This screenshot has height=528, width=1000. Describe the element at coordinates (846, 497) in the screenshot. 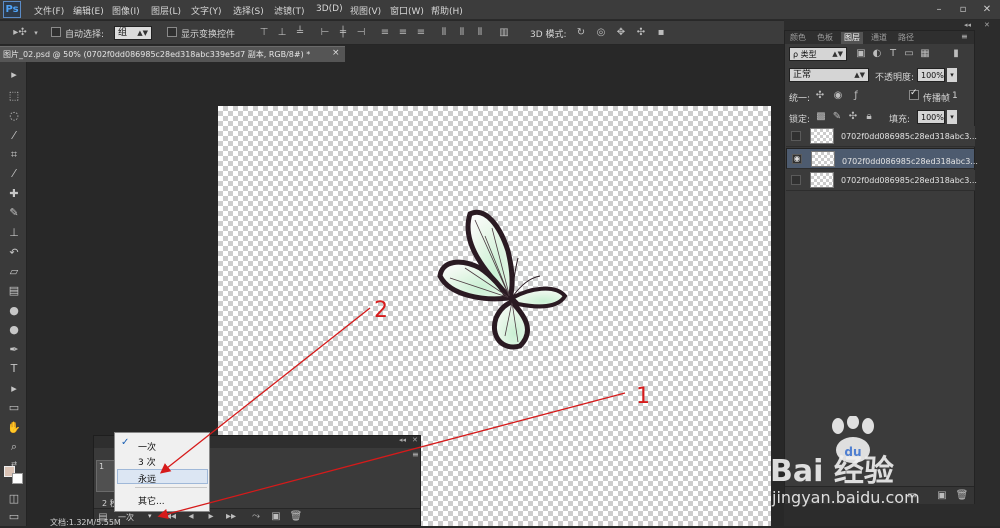

I see `watermark-url: jingyan.baidu.com` at that location.